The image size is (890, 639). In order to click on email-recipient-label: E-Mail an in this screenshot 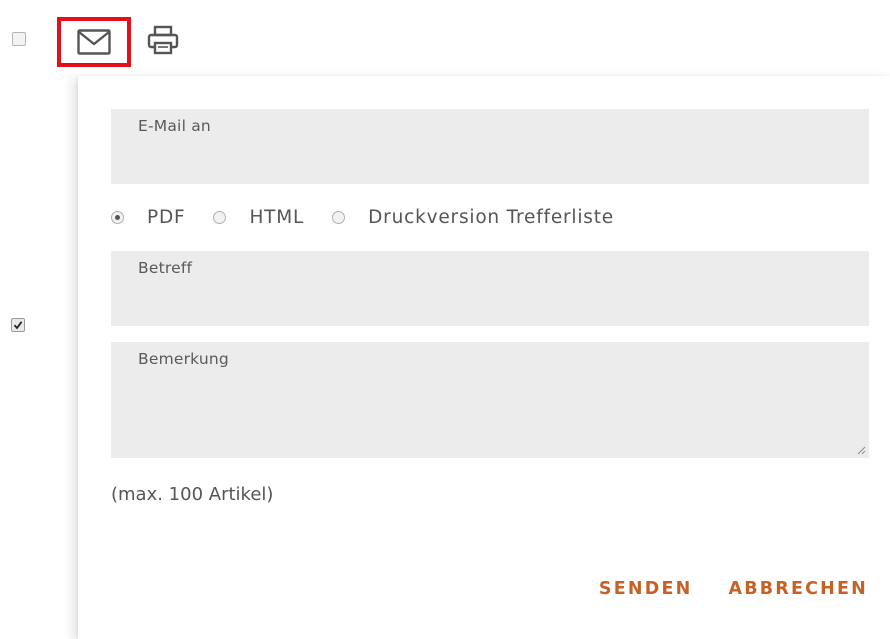, I will do `click(174, 126)`.